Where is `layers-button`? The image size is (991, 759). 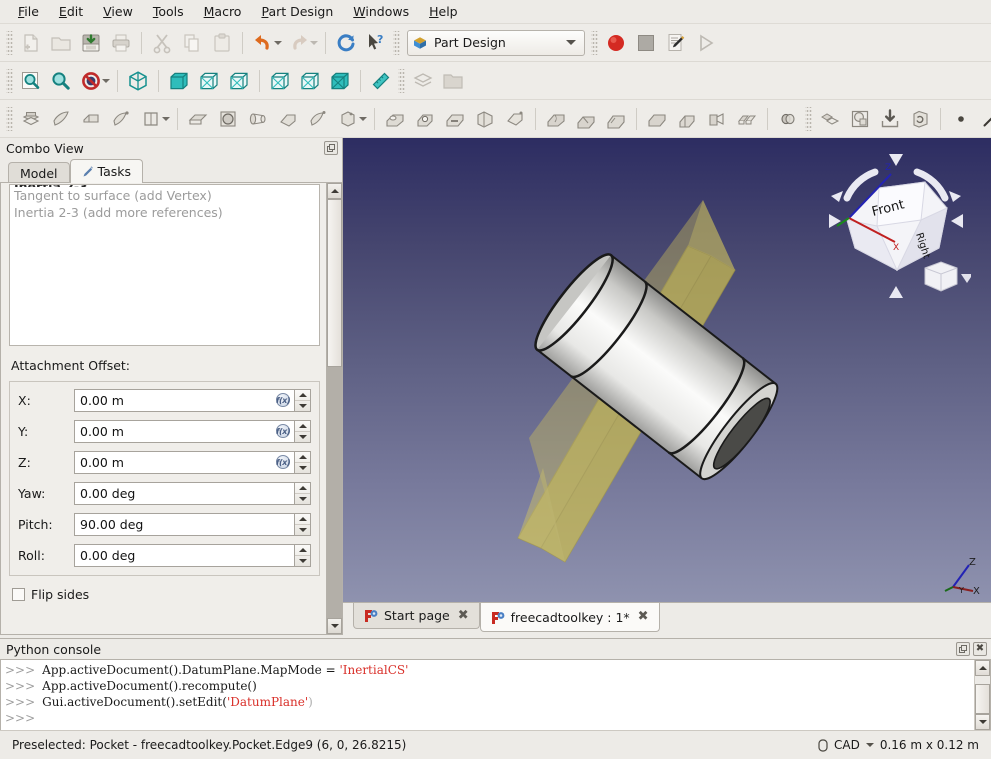 layers-button is located at coordinates (423, 81).